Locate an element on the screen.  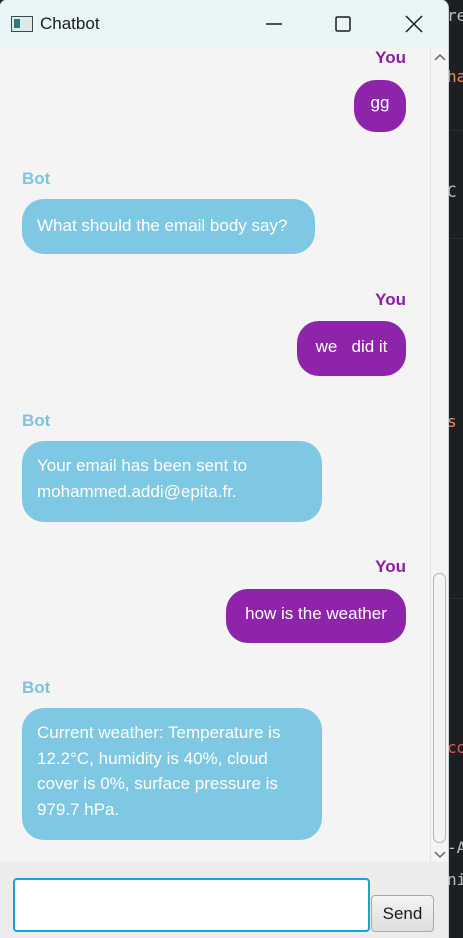
minimize-button is located at coordinates (274, 24).